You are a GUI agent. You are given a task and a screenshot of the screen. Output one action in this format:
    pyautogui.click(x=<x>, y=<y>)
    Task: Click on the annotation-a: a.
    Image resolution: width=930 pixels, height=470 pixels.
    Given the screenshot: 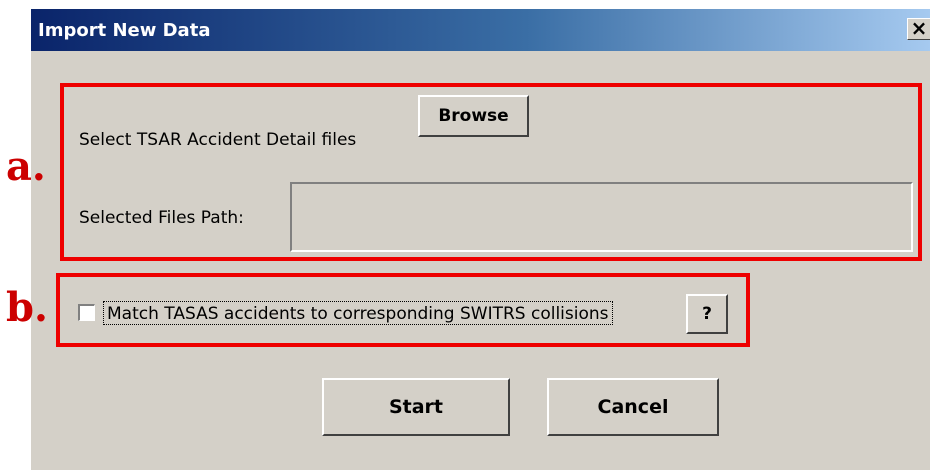 What is the action you would take?
    pyautogui.click(x=26, y=166)
    